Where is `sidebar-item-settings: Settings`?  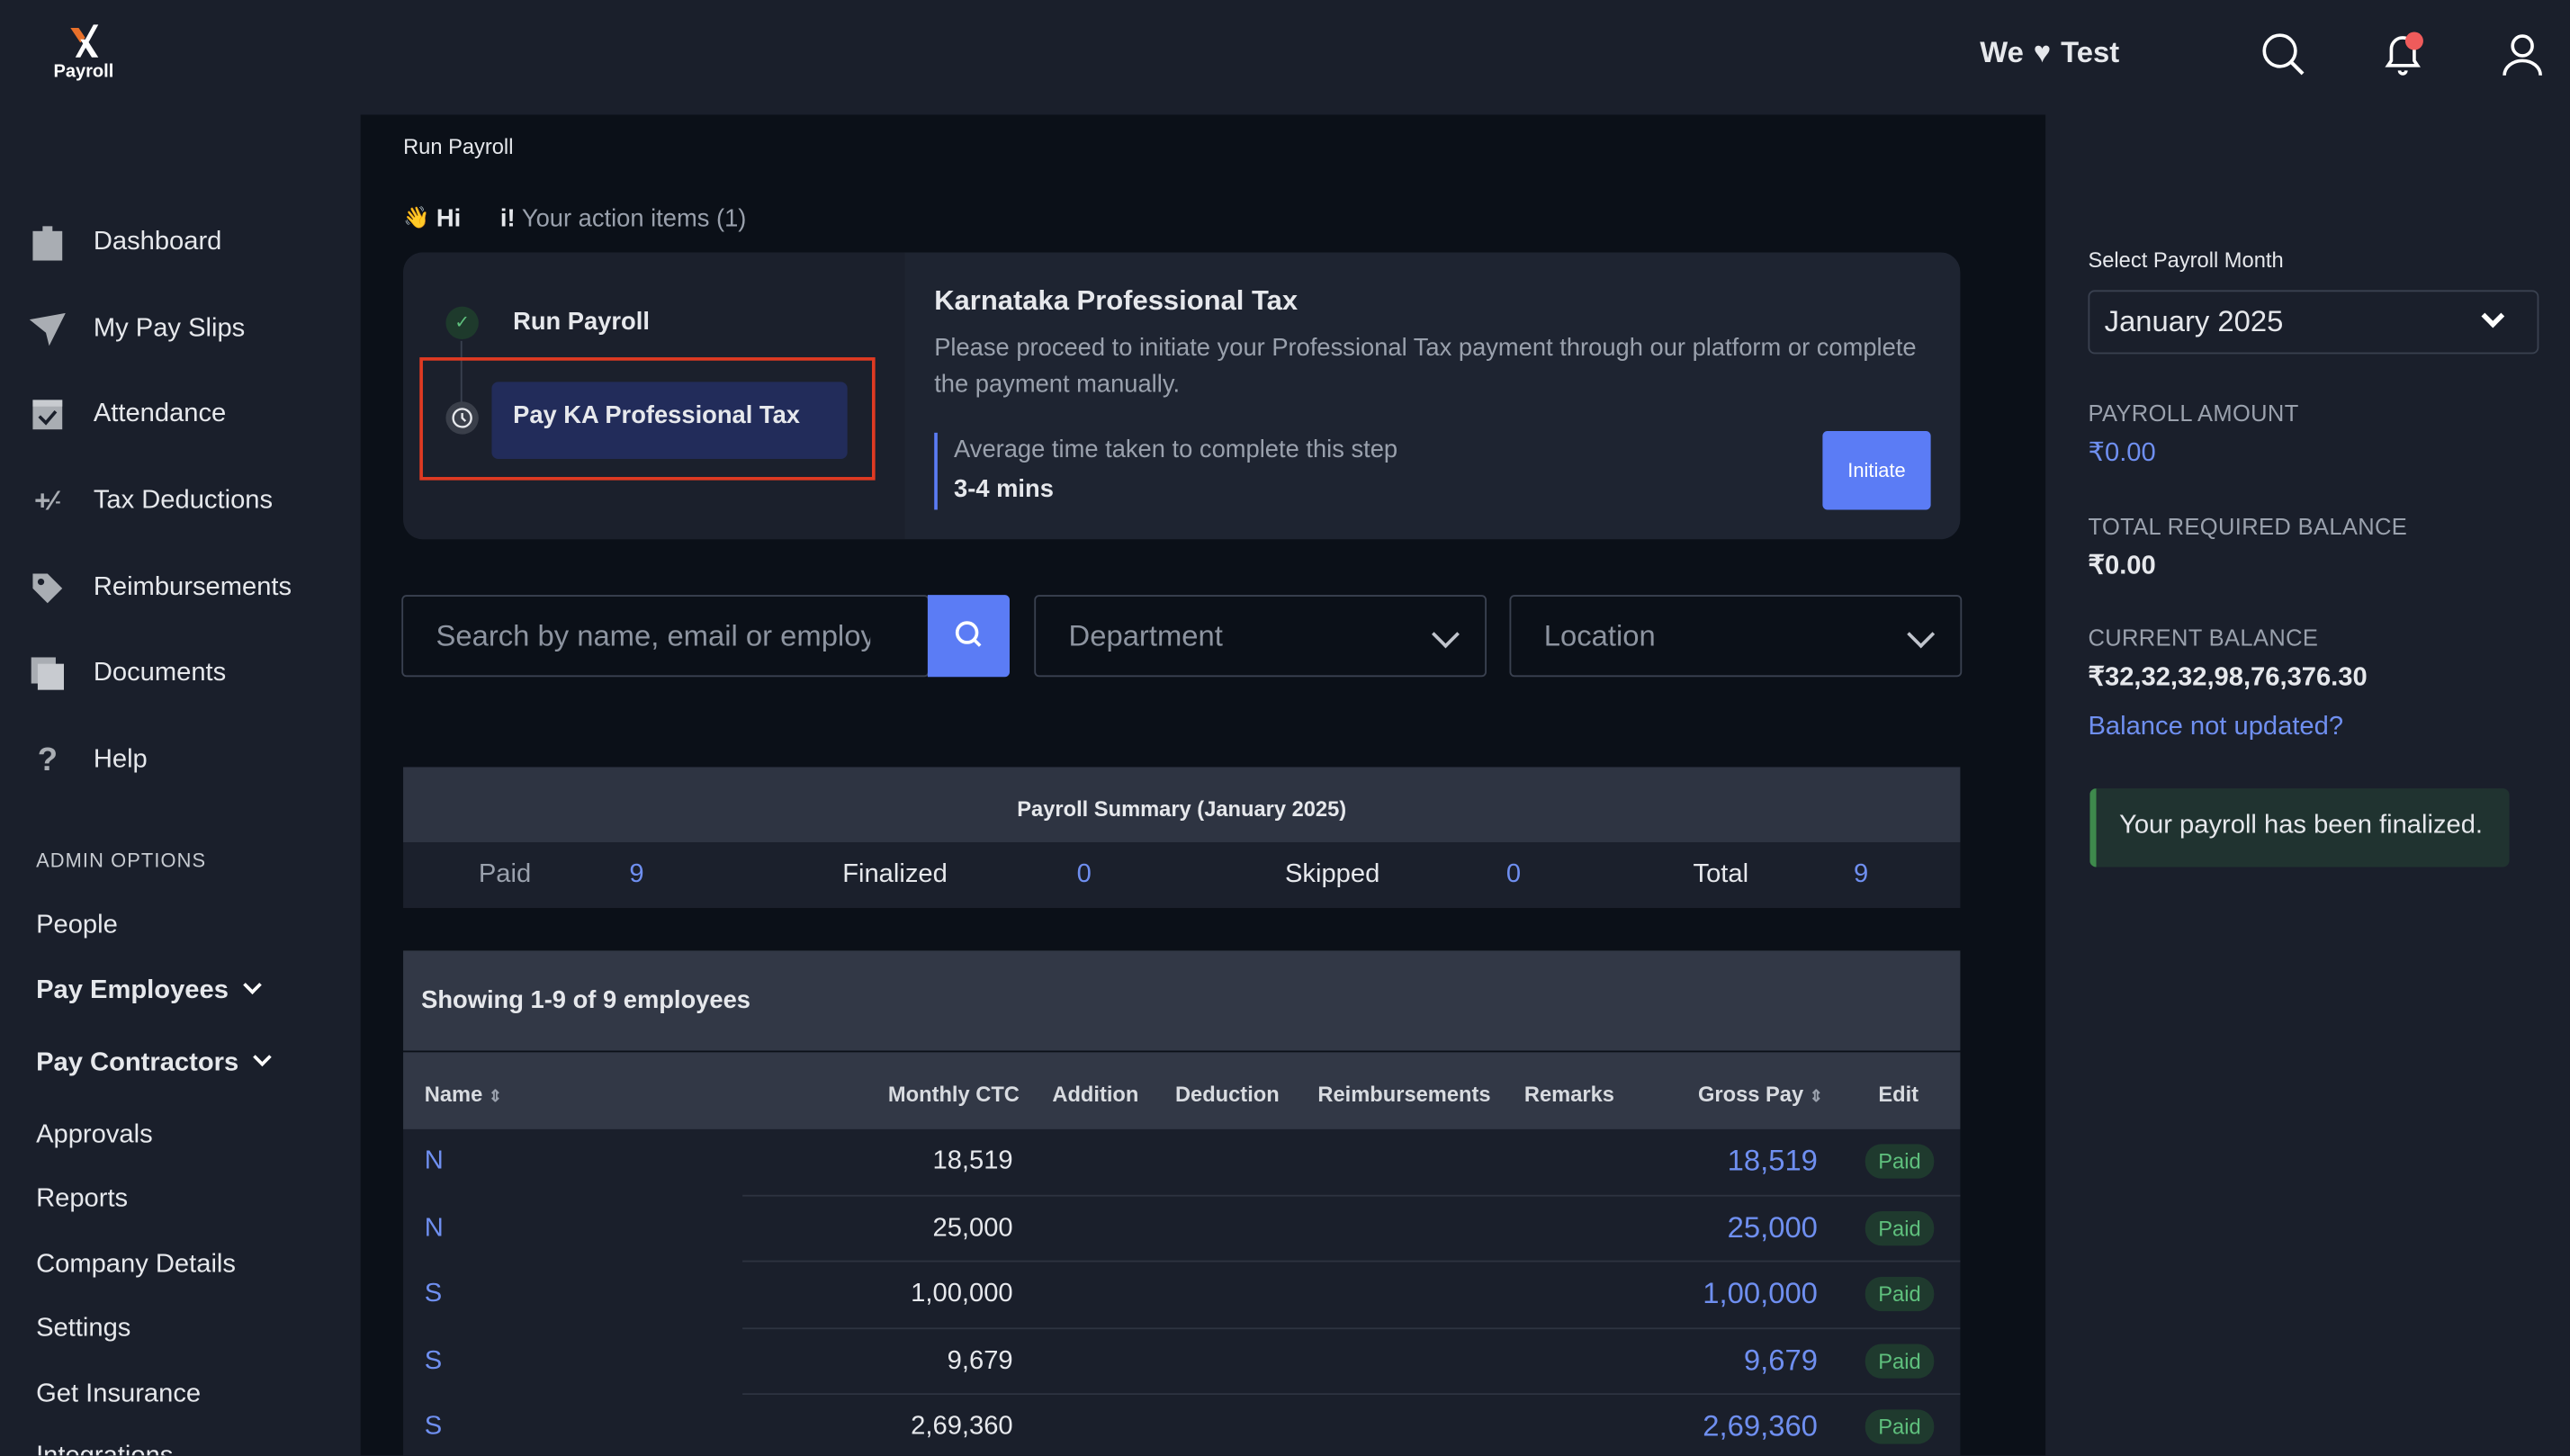
sidebar-item-settings: Settings is located at coordinates (83, 1329).